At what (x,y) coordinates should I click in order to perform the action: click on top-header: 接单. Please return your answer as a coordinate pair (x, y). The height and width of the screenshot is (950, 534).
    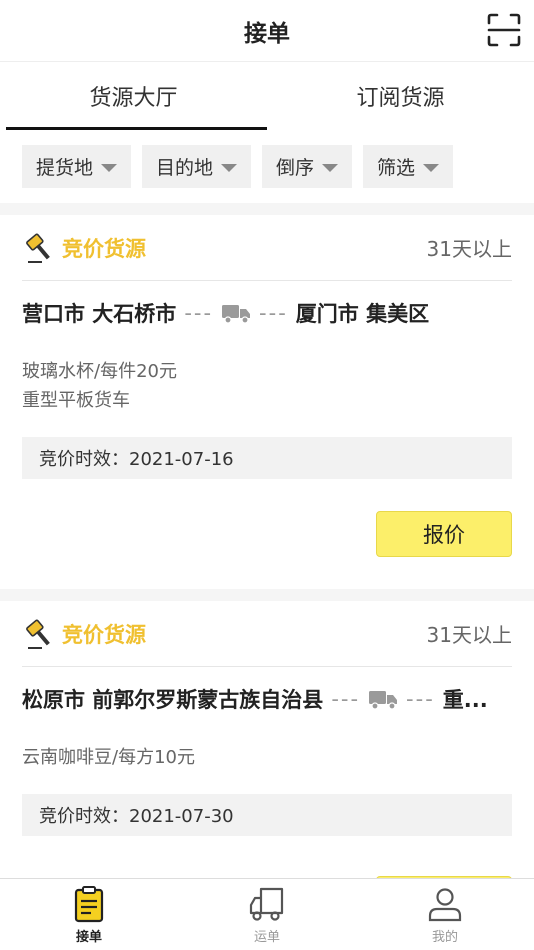
    Looking at the image, I should click on (267, 31).